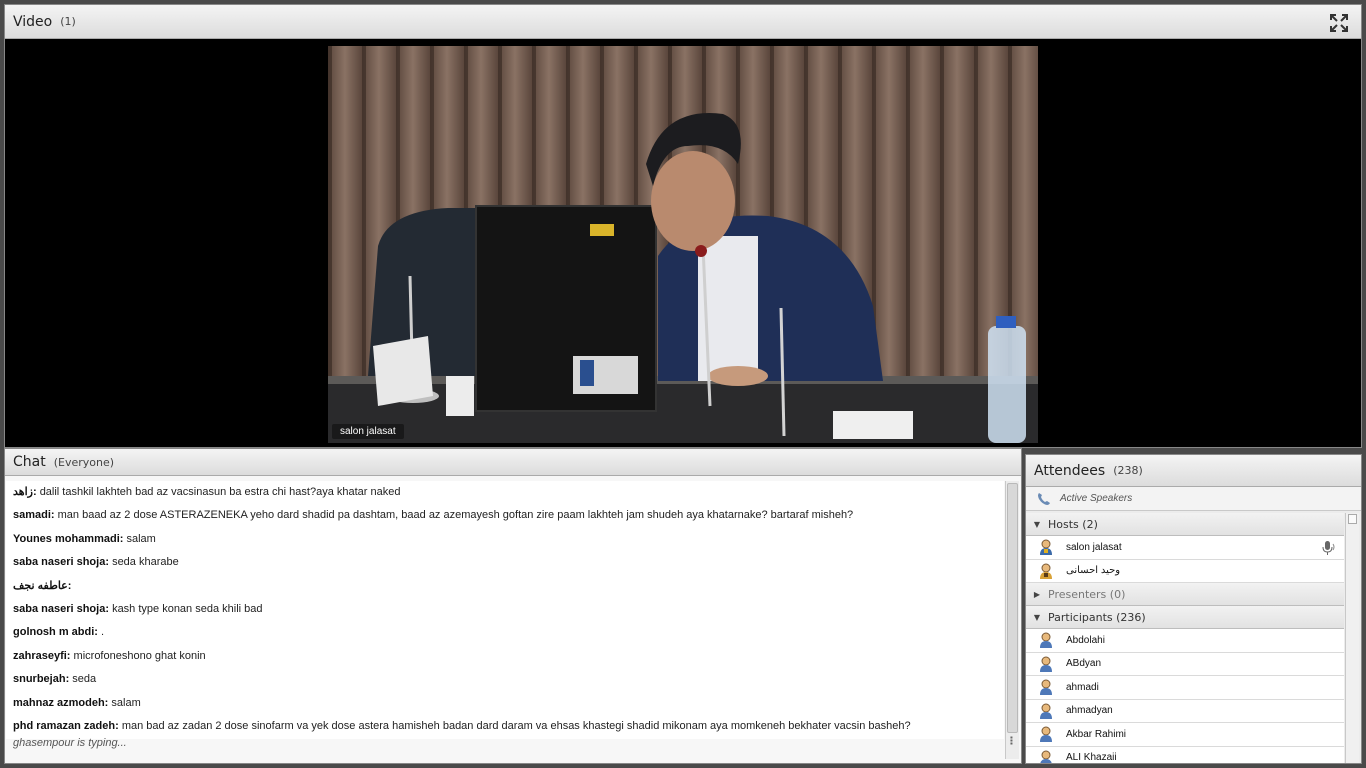 The height and width of the screenshot is (768, 1366). What do you see at coordinates (103, 632) in the screenshot?
I see `chat-text: .` at bounding box center [103, 632].